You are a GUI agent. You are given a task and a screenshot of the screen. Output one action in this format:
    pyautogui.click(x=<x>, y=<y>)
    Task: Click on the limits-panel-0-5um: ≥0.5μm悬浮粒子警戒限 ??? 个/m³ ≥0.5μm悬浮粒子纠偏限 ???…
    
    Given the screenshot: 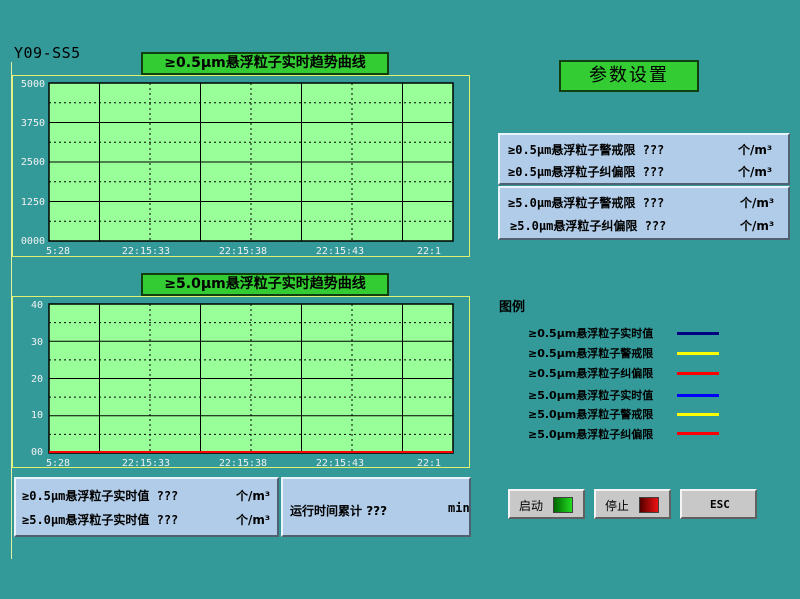 What is the action you would take?
    pyautogui.click(x=644, y=159)
    